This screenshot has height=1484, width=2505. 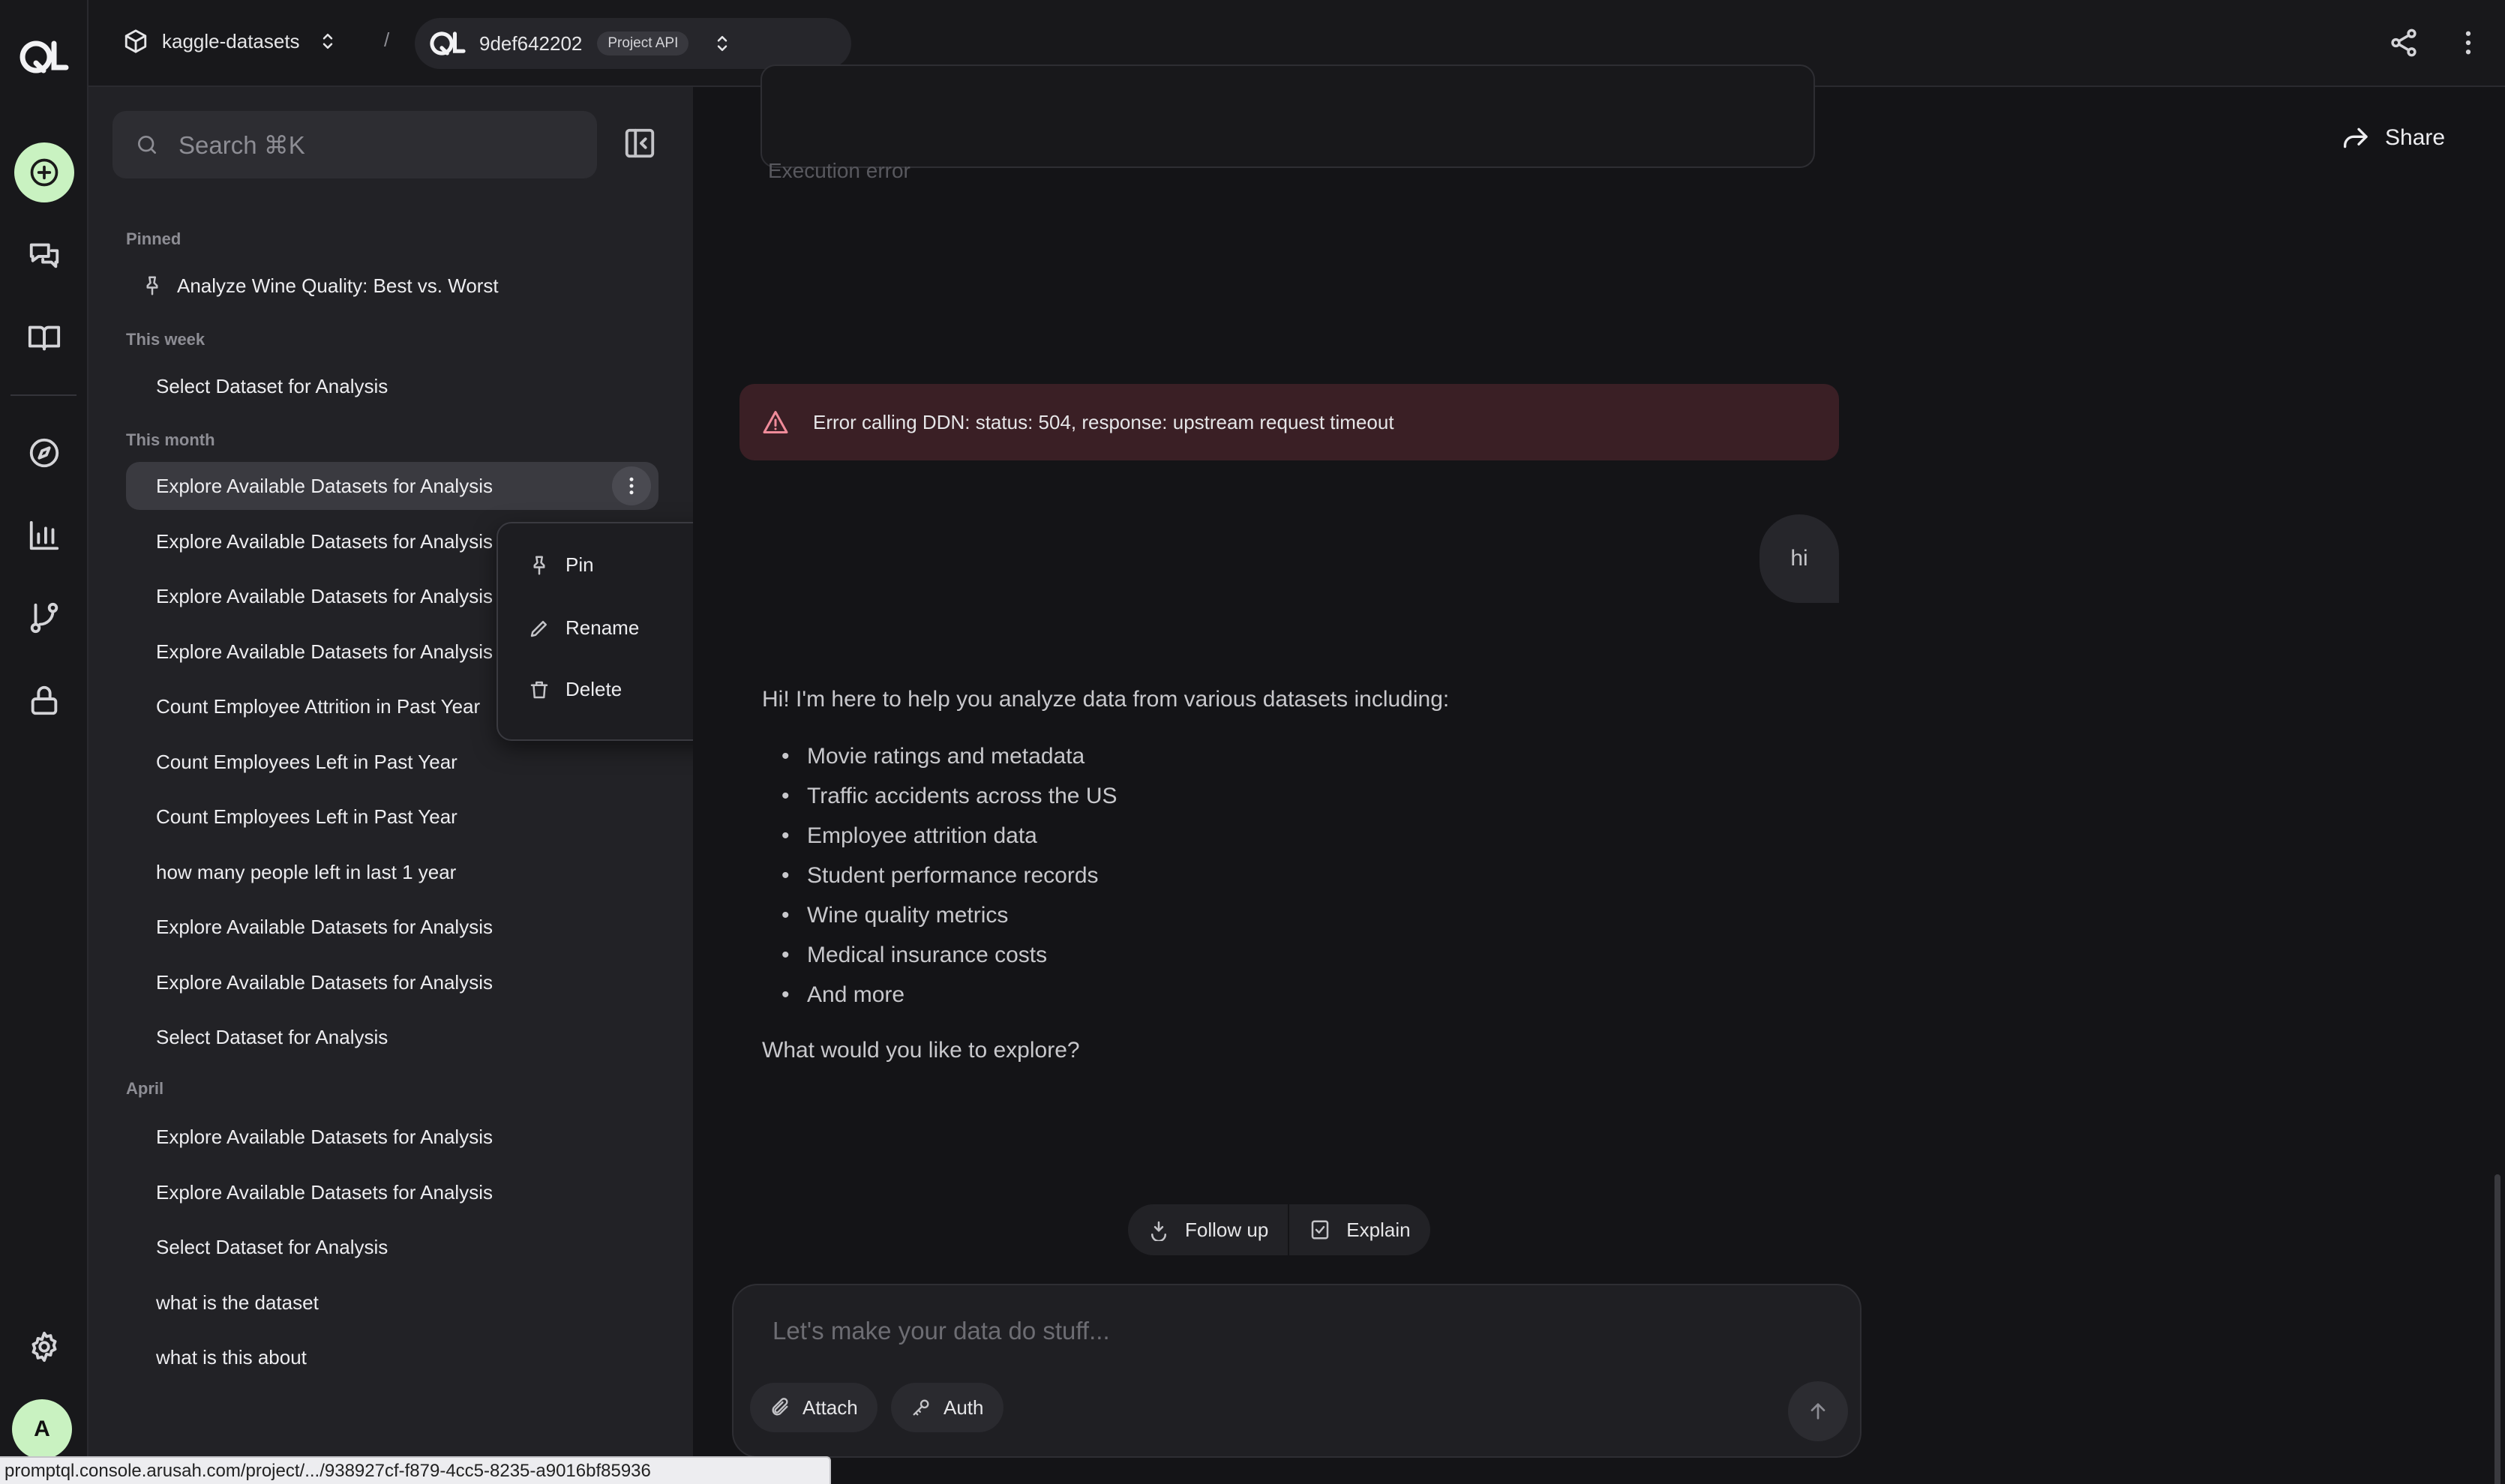 What do you see at coordinates (354, 144) in the screenshot?
I see `search-box: Search ⌘K` at bounding box center [354, 144].